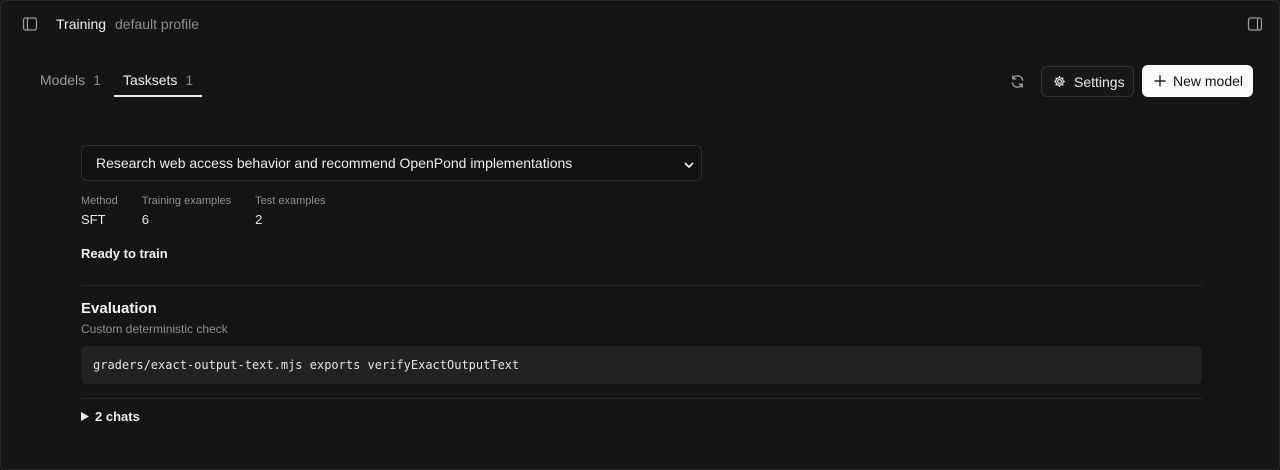 The image size is (1280, 470). I want to click on stat-label: Test examples, so click(290, 201).